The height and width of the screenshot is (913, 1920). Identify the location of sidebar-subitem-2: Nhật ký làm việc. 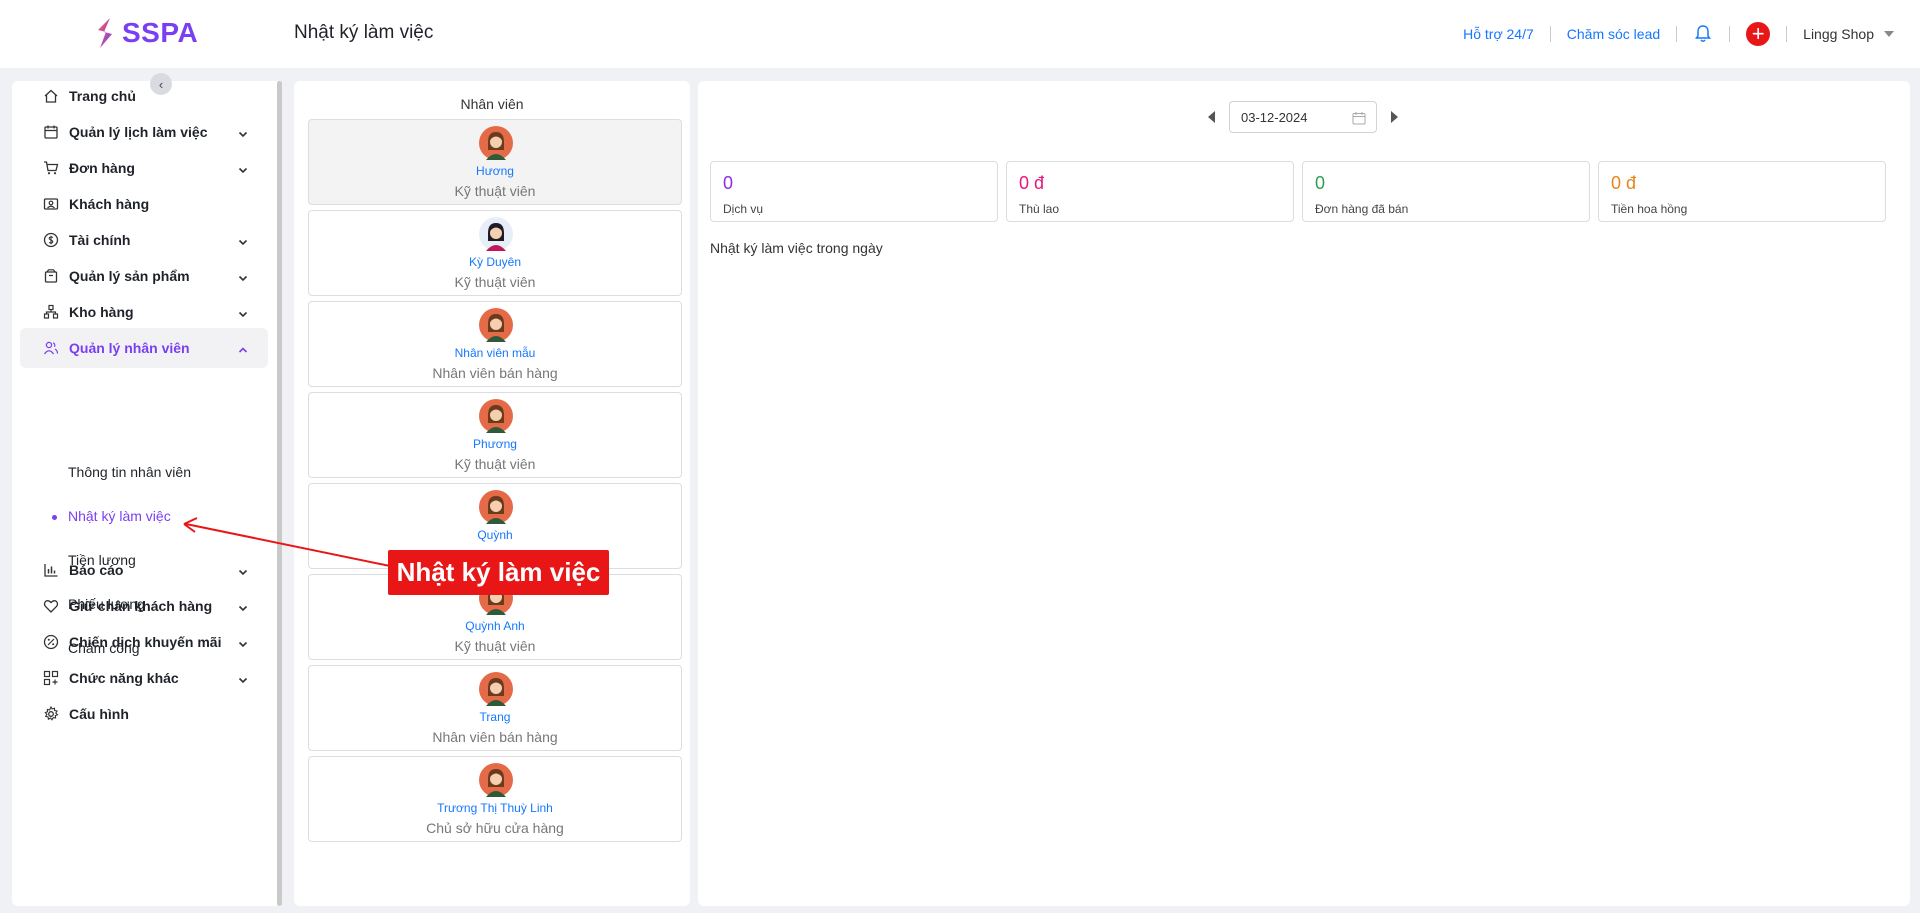
(119, 516).